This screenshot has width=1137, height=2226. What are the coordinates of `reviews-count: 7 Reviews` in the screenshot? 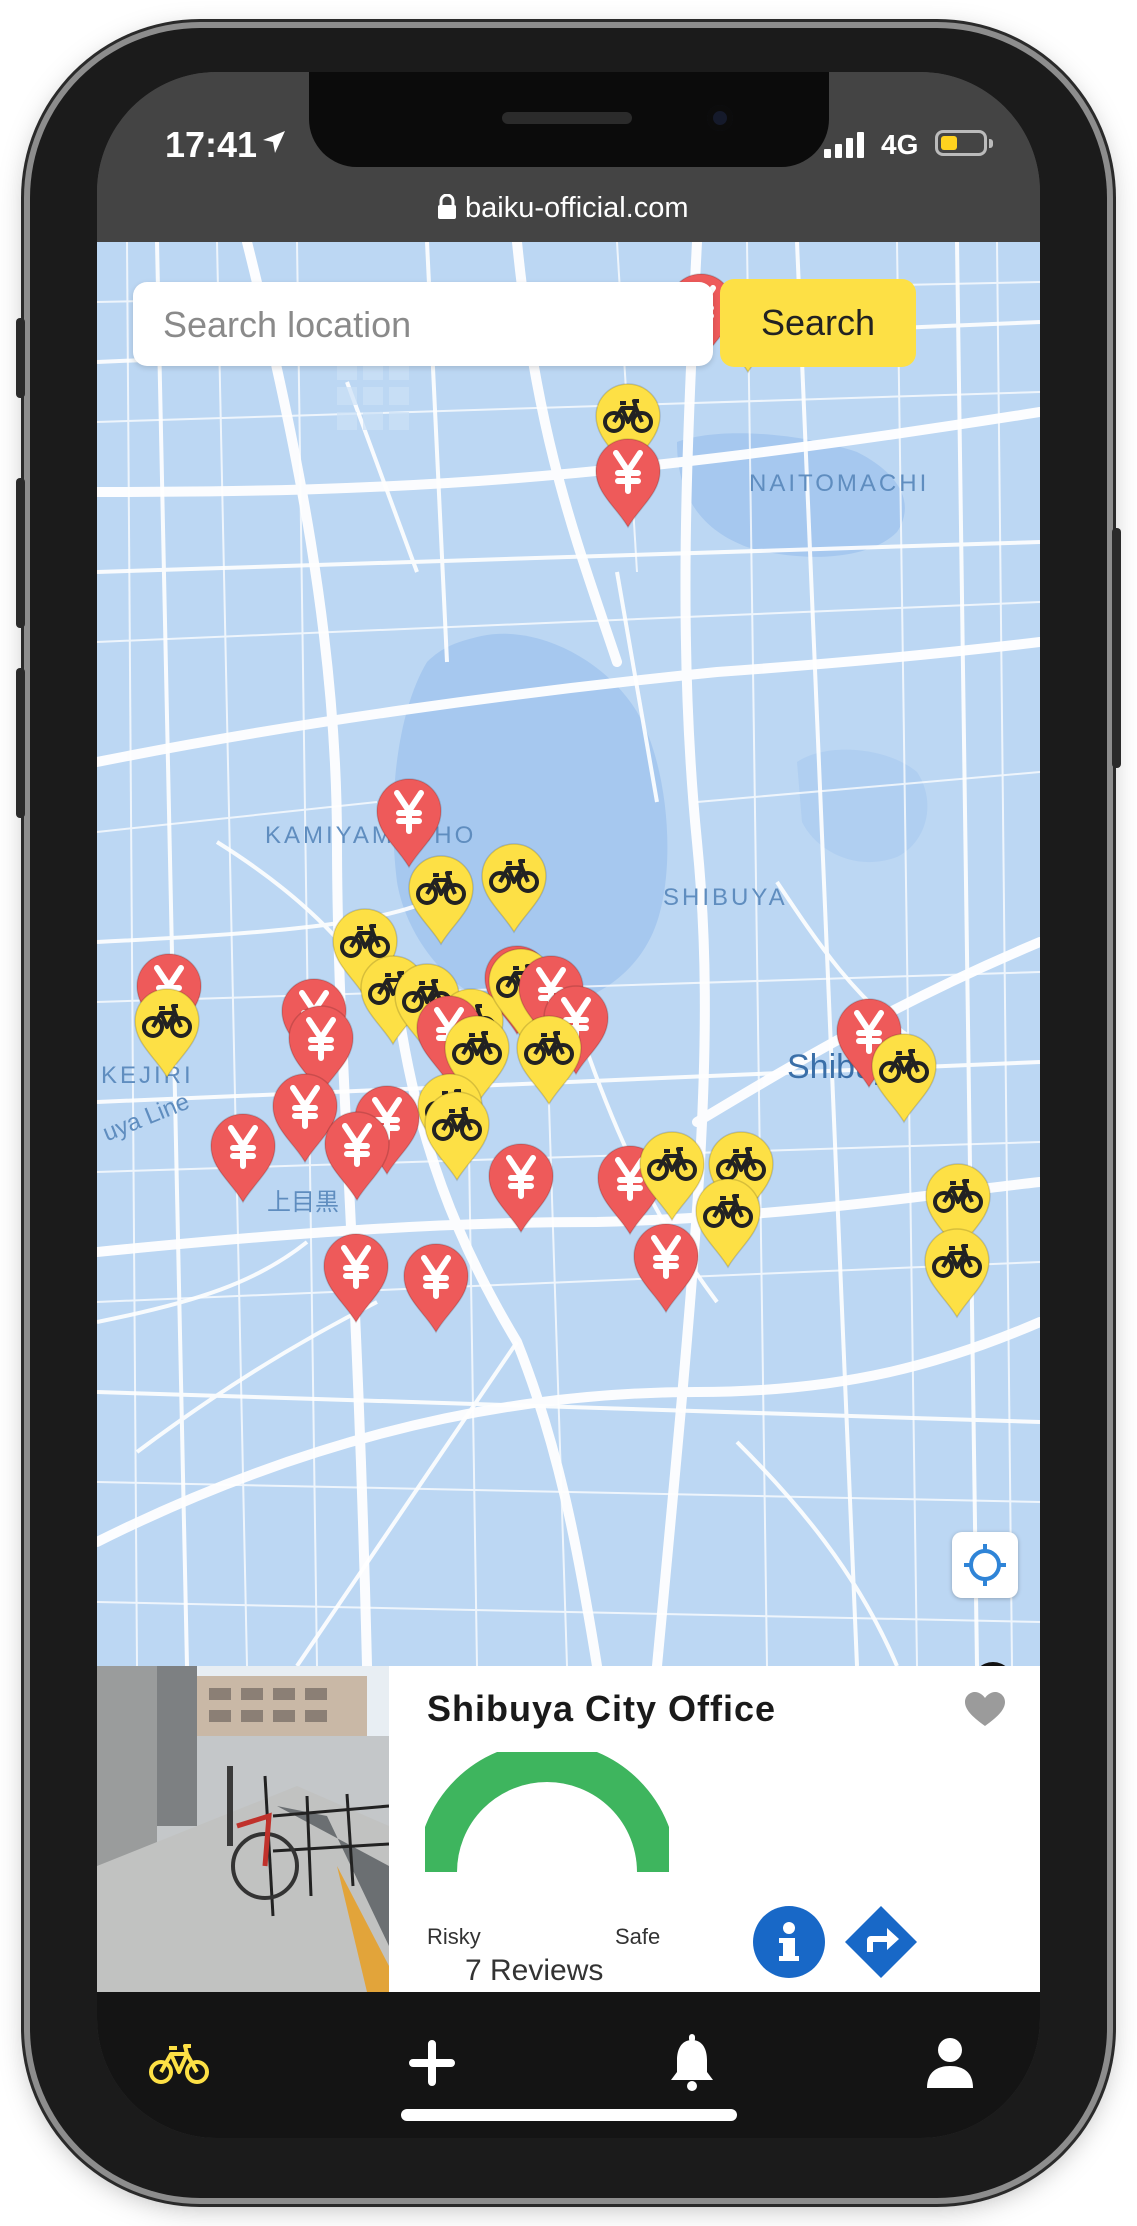 It's located at (534, 1971).